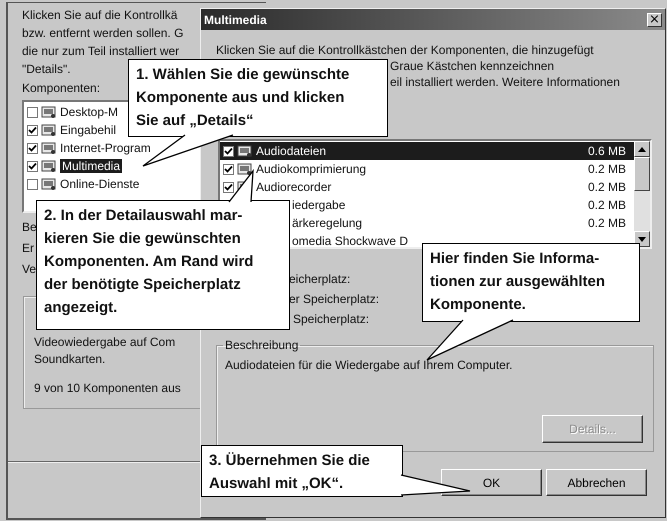 The height and width of the screenshot is (521, 667). What do you see at coordinates (163, 265) in the screenshot?
I see `callout-text: 2. In der Detailauswahl mar- kieren Sie die gewünschten Komponenten. Am Rand wird der benötigte Speicherplatz angezeigt.` at bounding box center [163, 265].